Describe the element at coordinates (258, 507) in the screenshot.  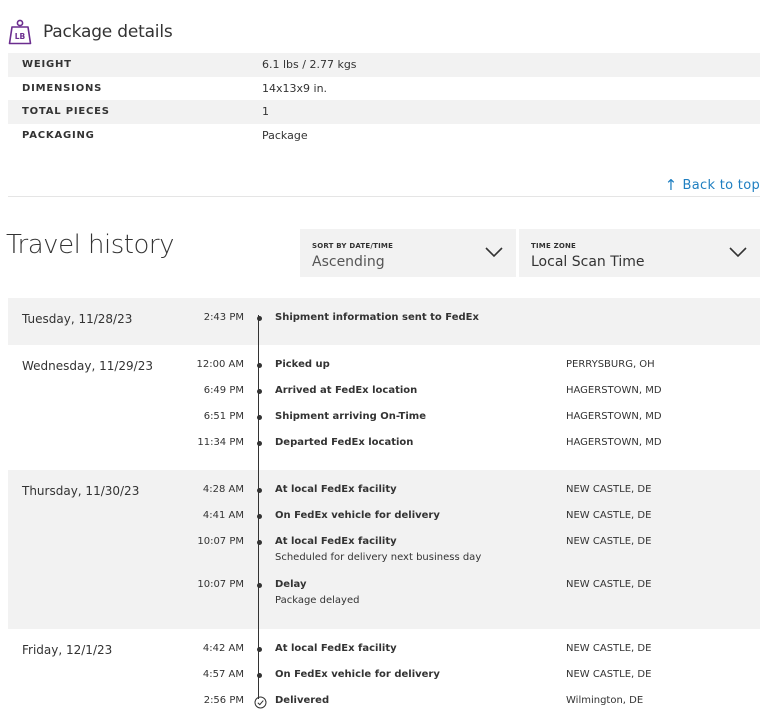
I see `timeline-line` at that location.